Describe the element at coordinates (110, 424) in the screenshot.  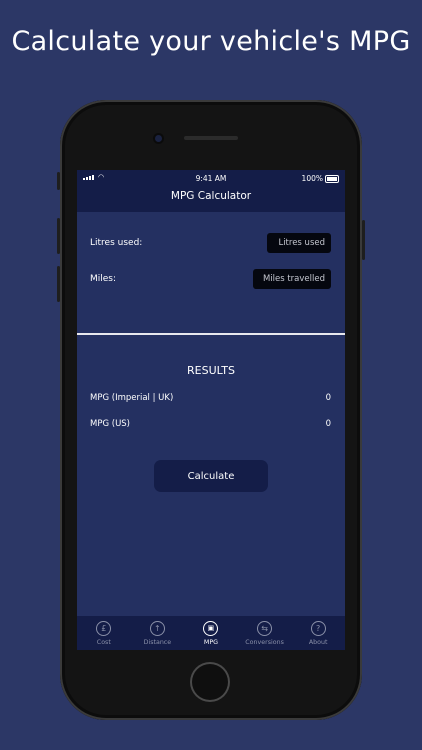
I see `mpg-us-label: MPG (US)` at that location.